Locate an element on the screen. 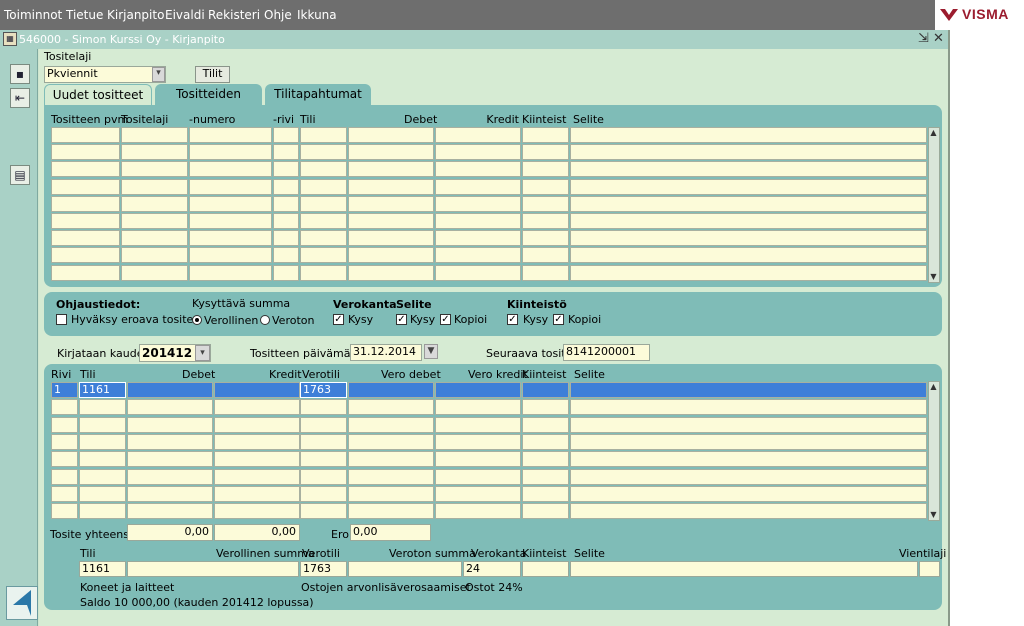 The width and height of the screenshot is (1024, 626). save-icon: ▪ is located at coordinates (20, 74).